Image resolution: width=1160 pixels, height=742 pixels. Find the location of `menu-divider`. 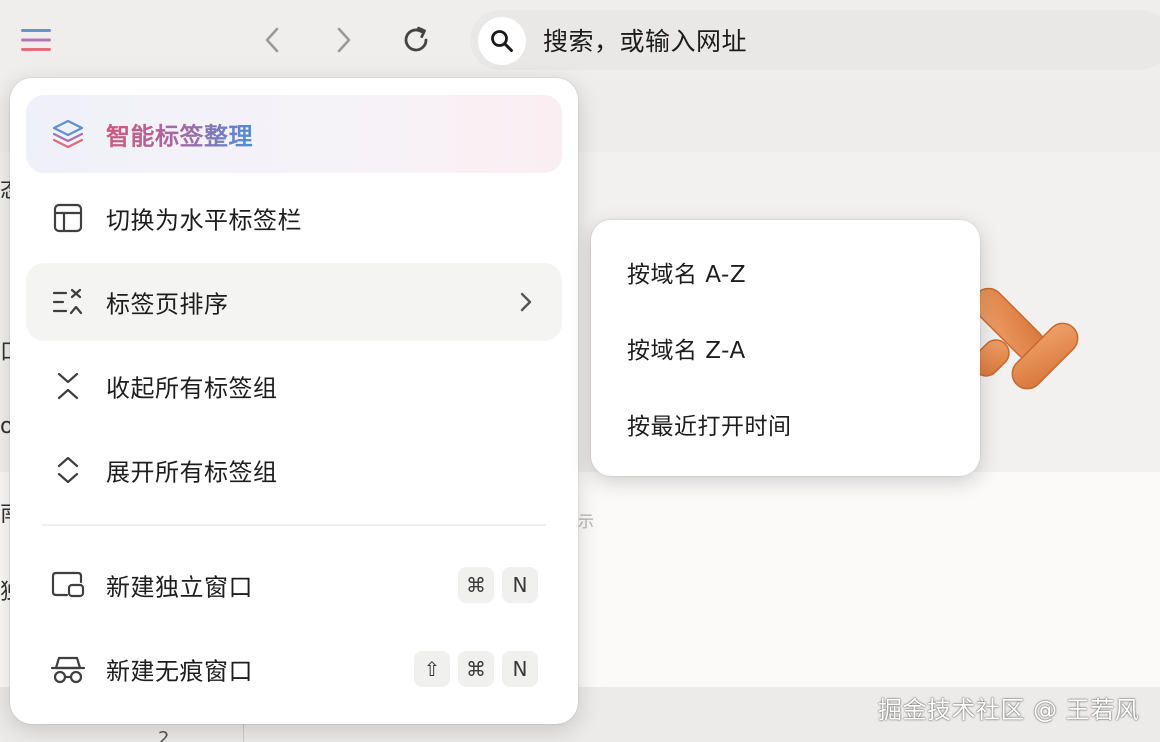

menu-divider is located at coordinates (294, 525).